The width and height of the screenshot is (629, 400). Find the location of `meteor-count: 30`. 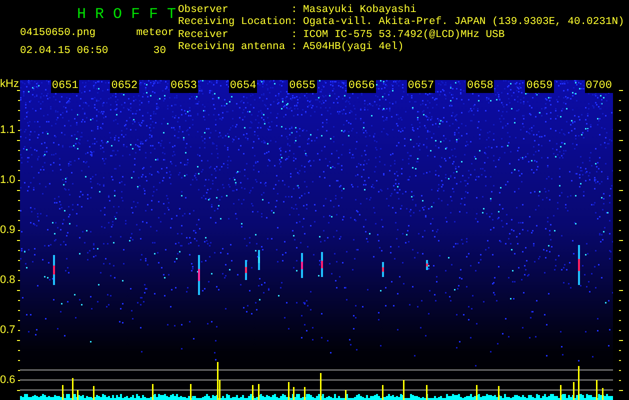

meteor-count: 30 is located at coordinates (159, 51).